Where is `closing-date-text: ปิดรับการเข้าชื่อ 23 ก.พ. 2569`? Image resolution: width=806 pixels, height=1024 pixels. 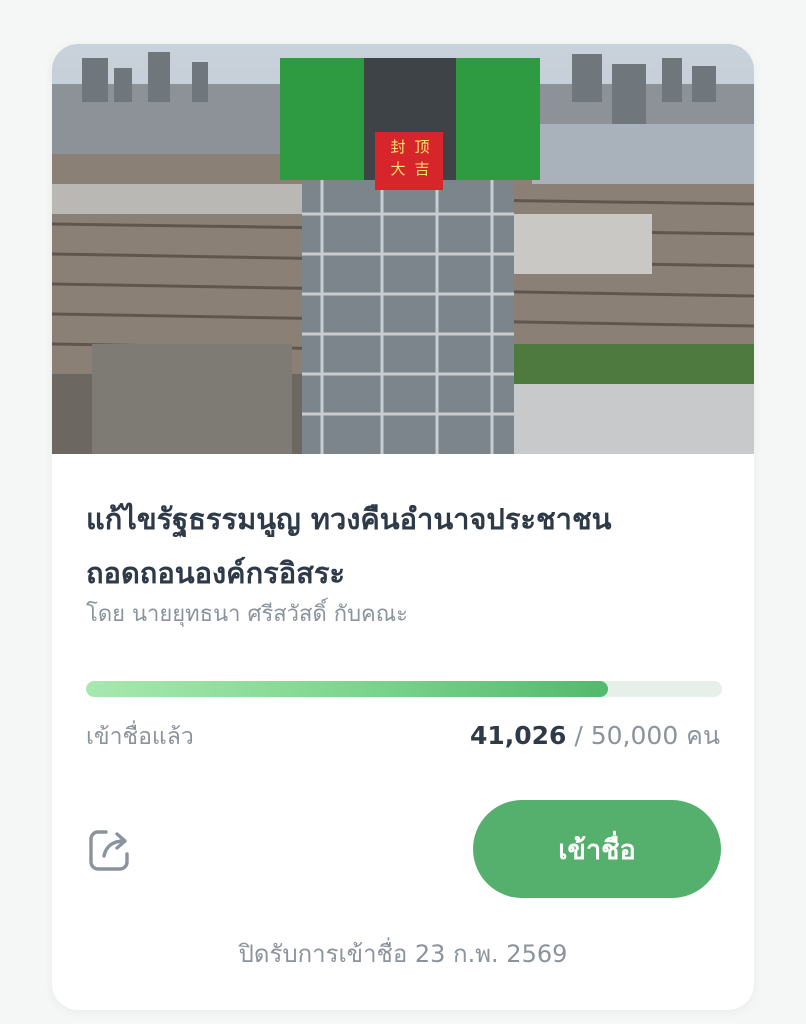
closing-date-text: ปิดรับการเข้าชื่อ 23 ก.พ. 2569 is located at coordinates (403, 954).